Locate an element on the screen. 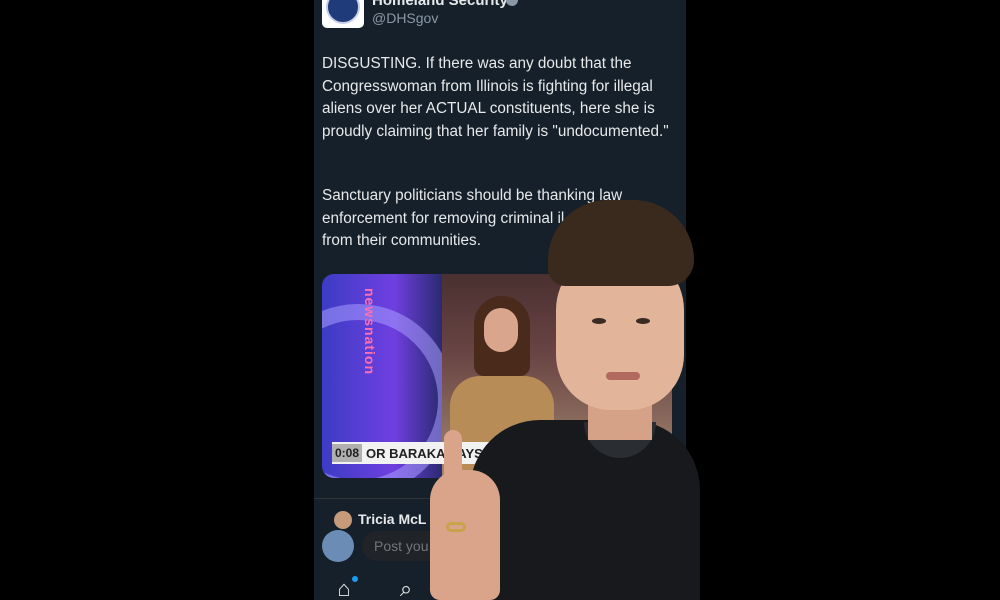 This screenshot has width=1000, height=600. network-logo: newsnation is located at coordinates (370, 332).